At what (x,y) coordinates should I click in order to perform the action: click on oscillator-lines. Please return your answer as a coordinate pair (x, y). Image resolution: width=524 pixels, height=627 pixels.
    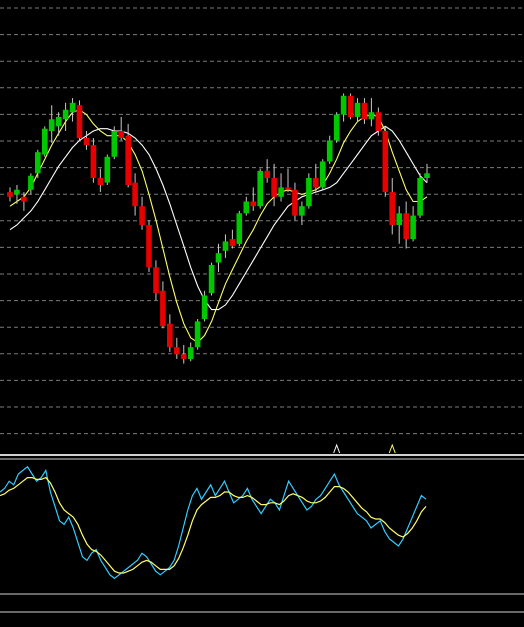
    Looking at the image, I should click on (213, 522).